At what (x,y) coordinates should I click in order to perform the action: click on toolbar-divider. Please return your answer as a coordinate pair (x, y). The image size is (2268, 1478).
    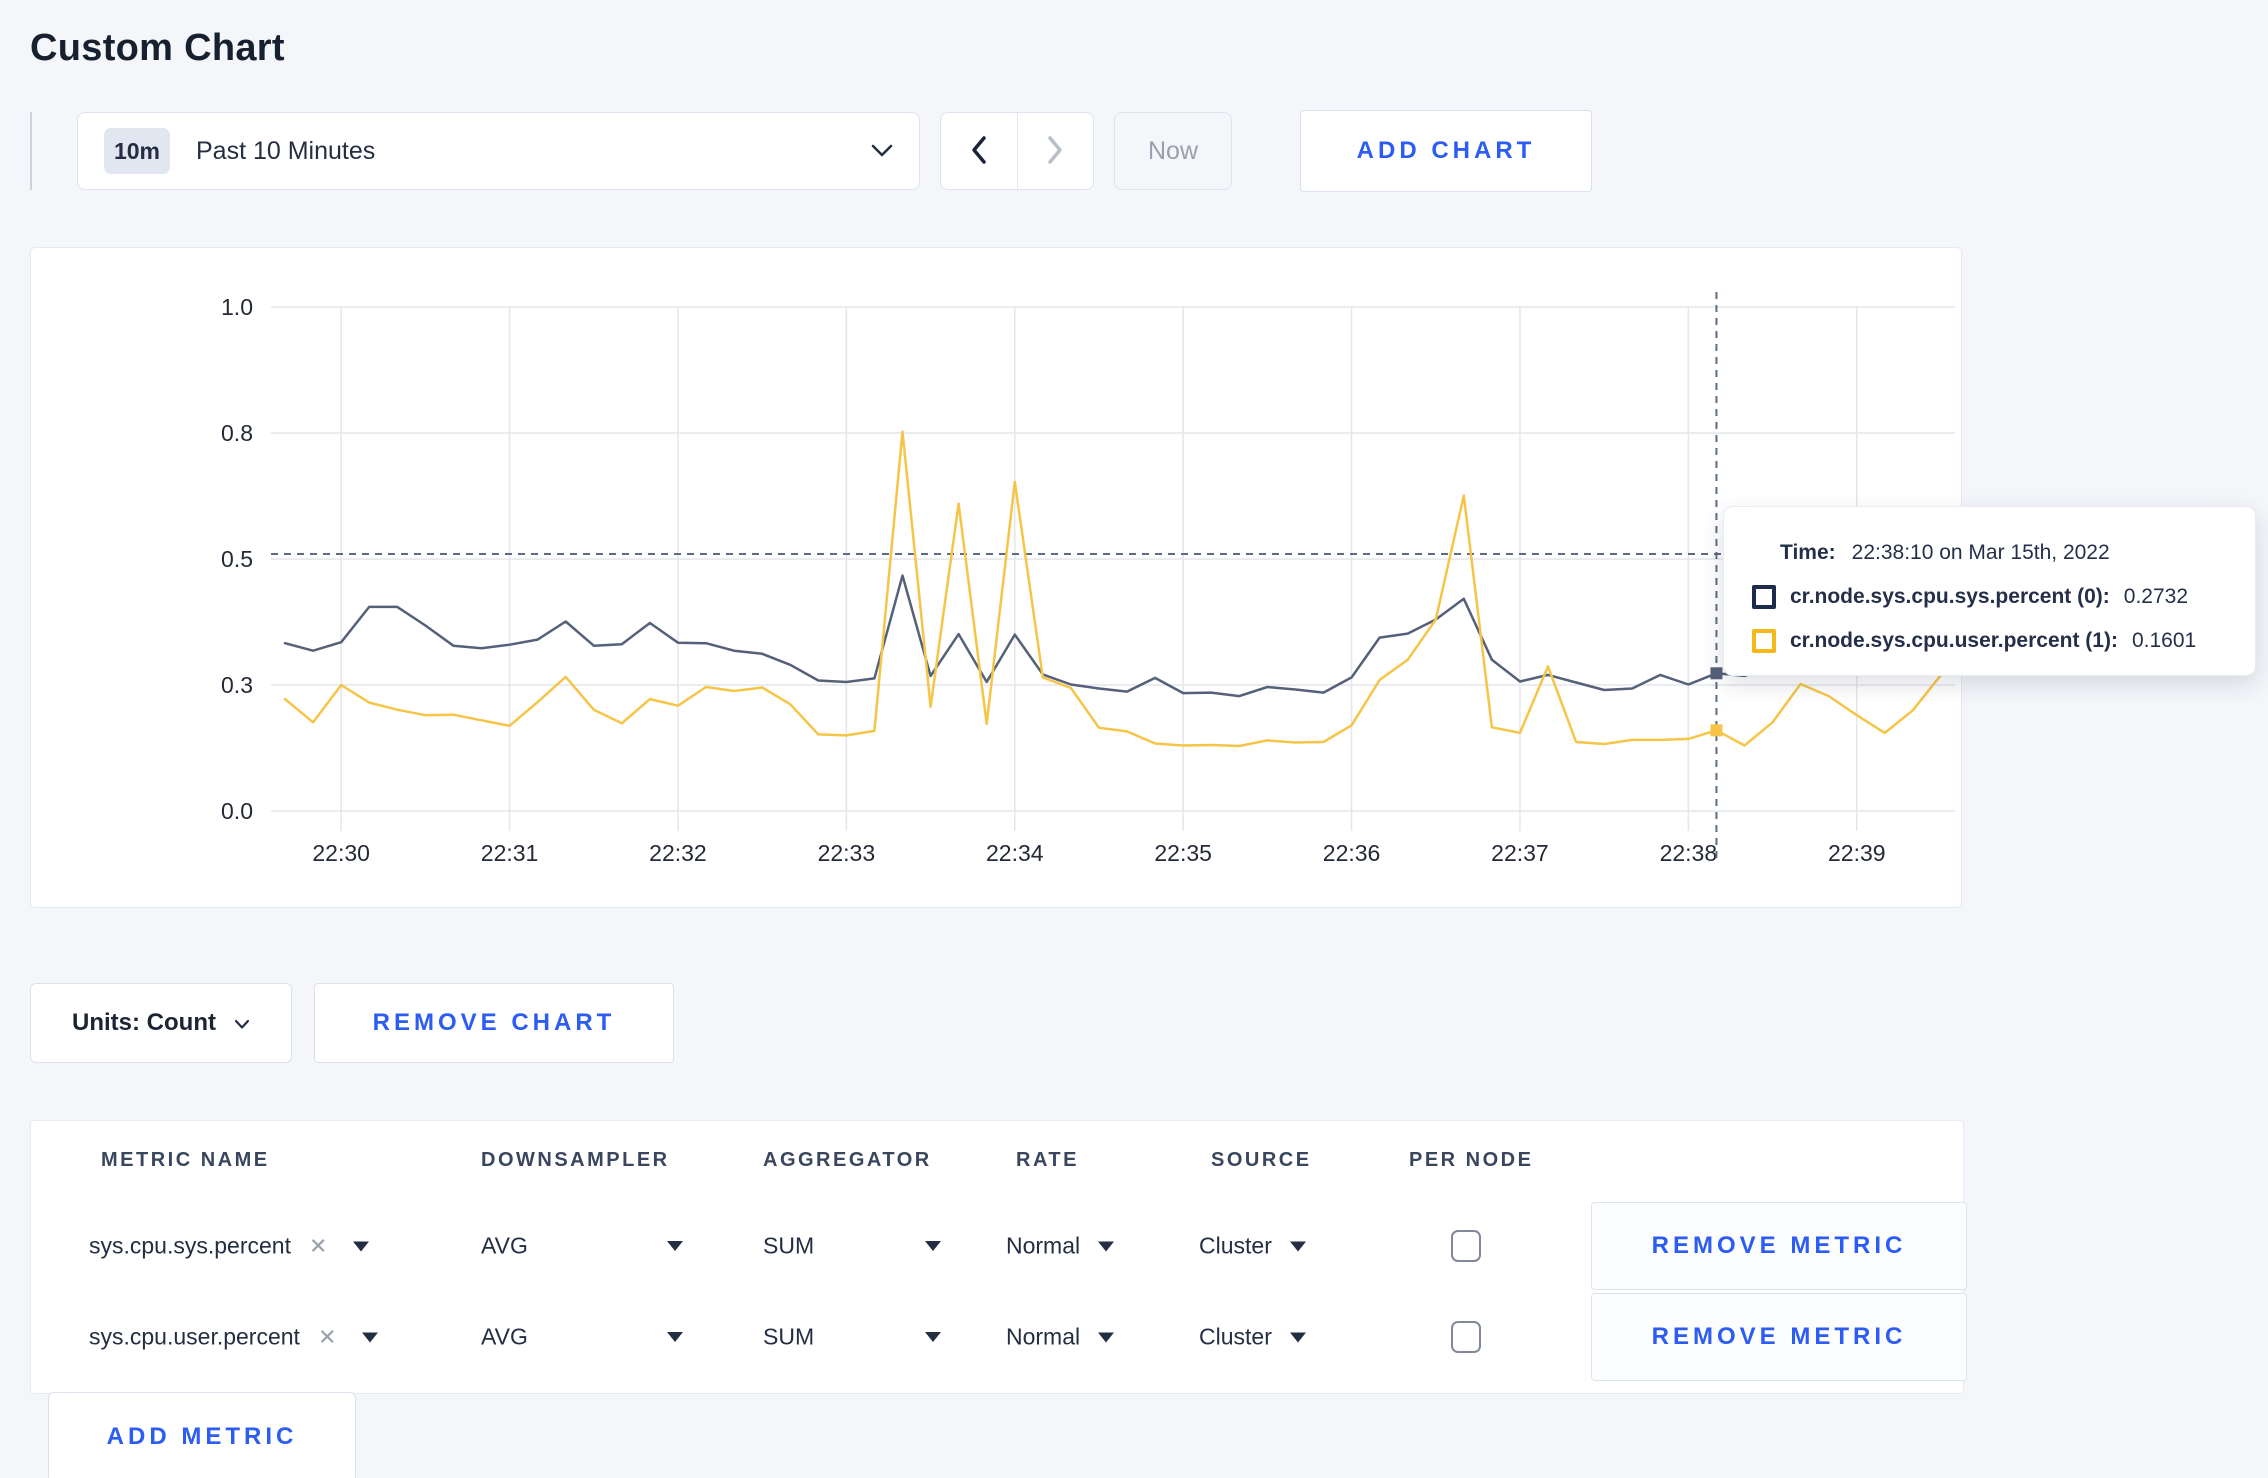
    Looking at the image, I should click on (31, 151).